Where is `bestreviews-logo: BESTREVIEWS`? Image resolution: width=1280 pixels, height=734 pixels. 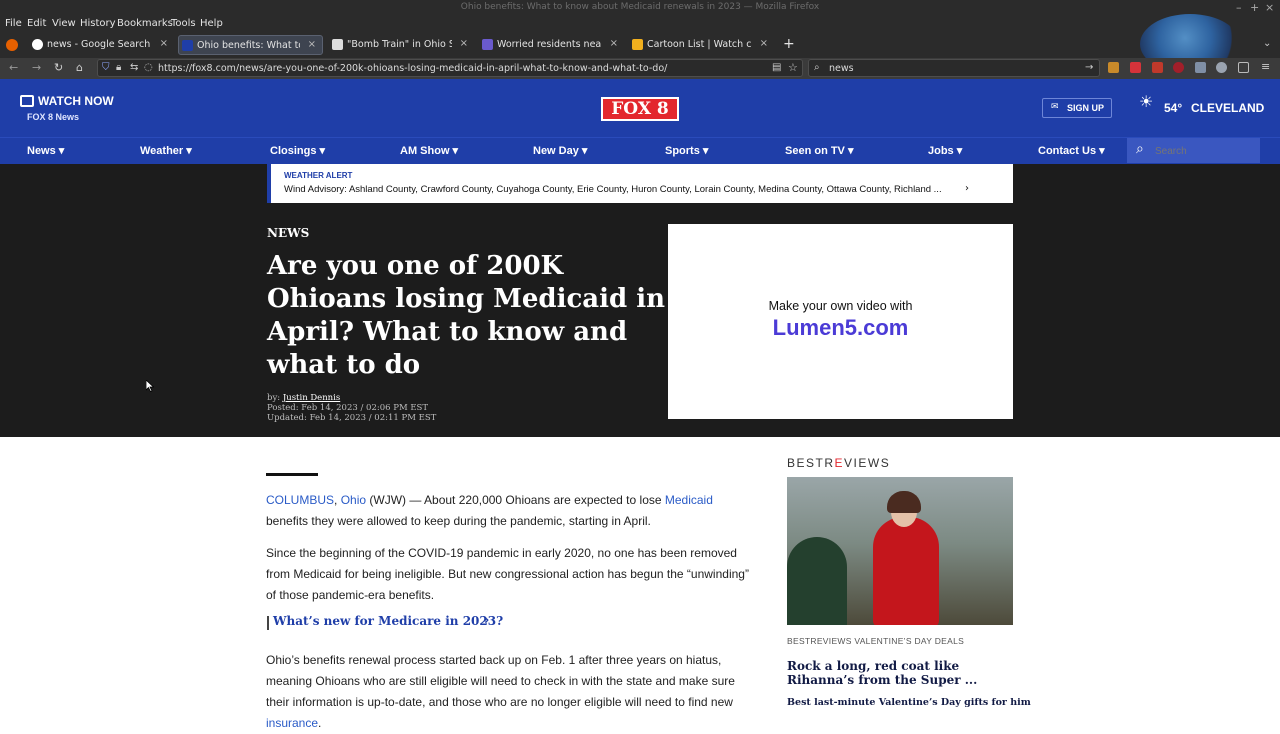
bestreviews-logo: BESTREVIEWS is located at coordinates (838, 463).